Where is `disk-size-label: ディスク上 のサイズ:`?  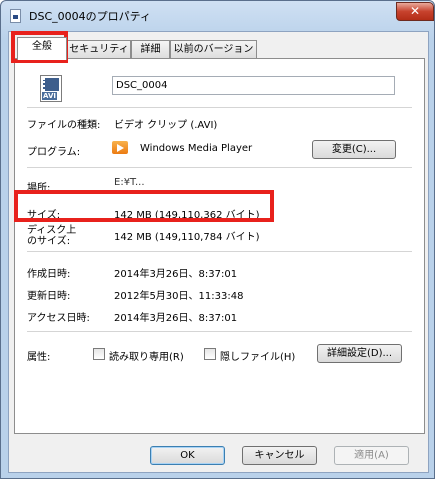 disk-size-label: ディスク上 のサイズ: is located at coordinates (51, 236).